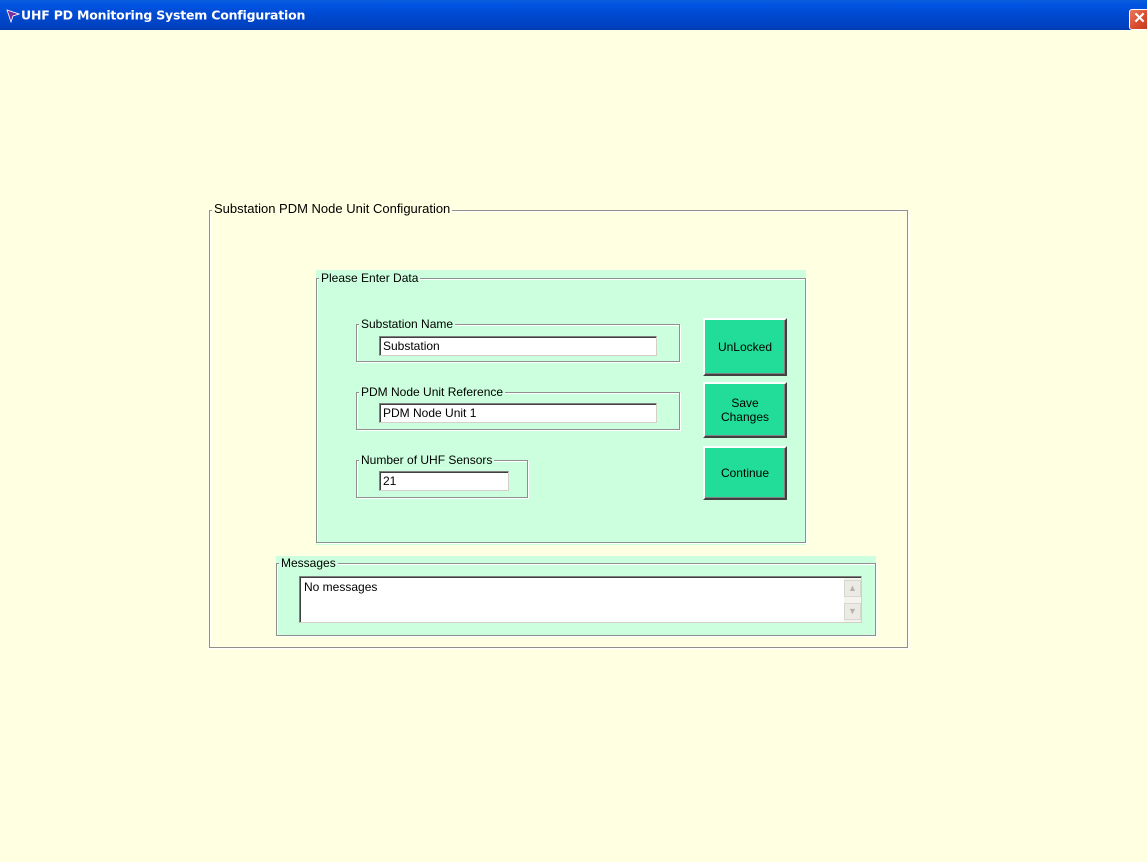  I want to click on save-changes-button-label: Save Changes, so click(745, 410).